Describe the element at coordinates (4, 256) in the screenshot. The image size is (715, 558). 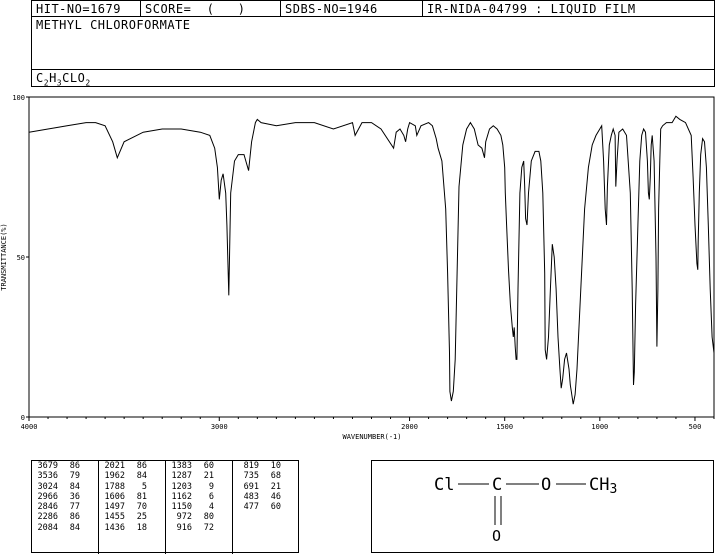
I see `y-axis-label: TRANSMITTANCE(%)` at that location.